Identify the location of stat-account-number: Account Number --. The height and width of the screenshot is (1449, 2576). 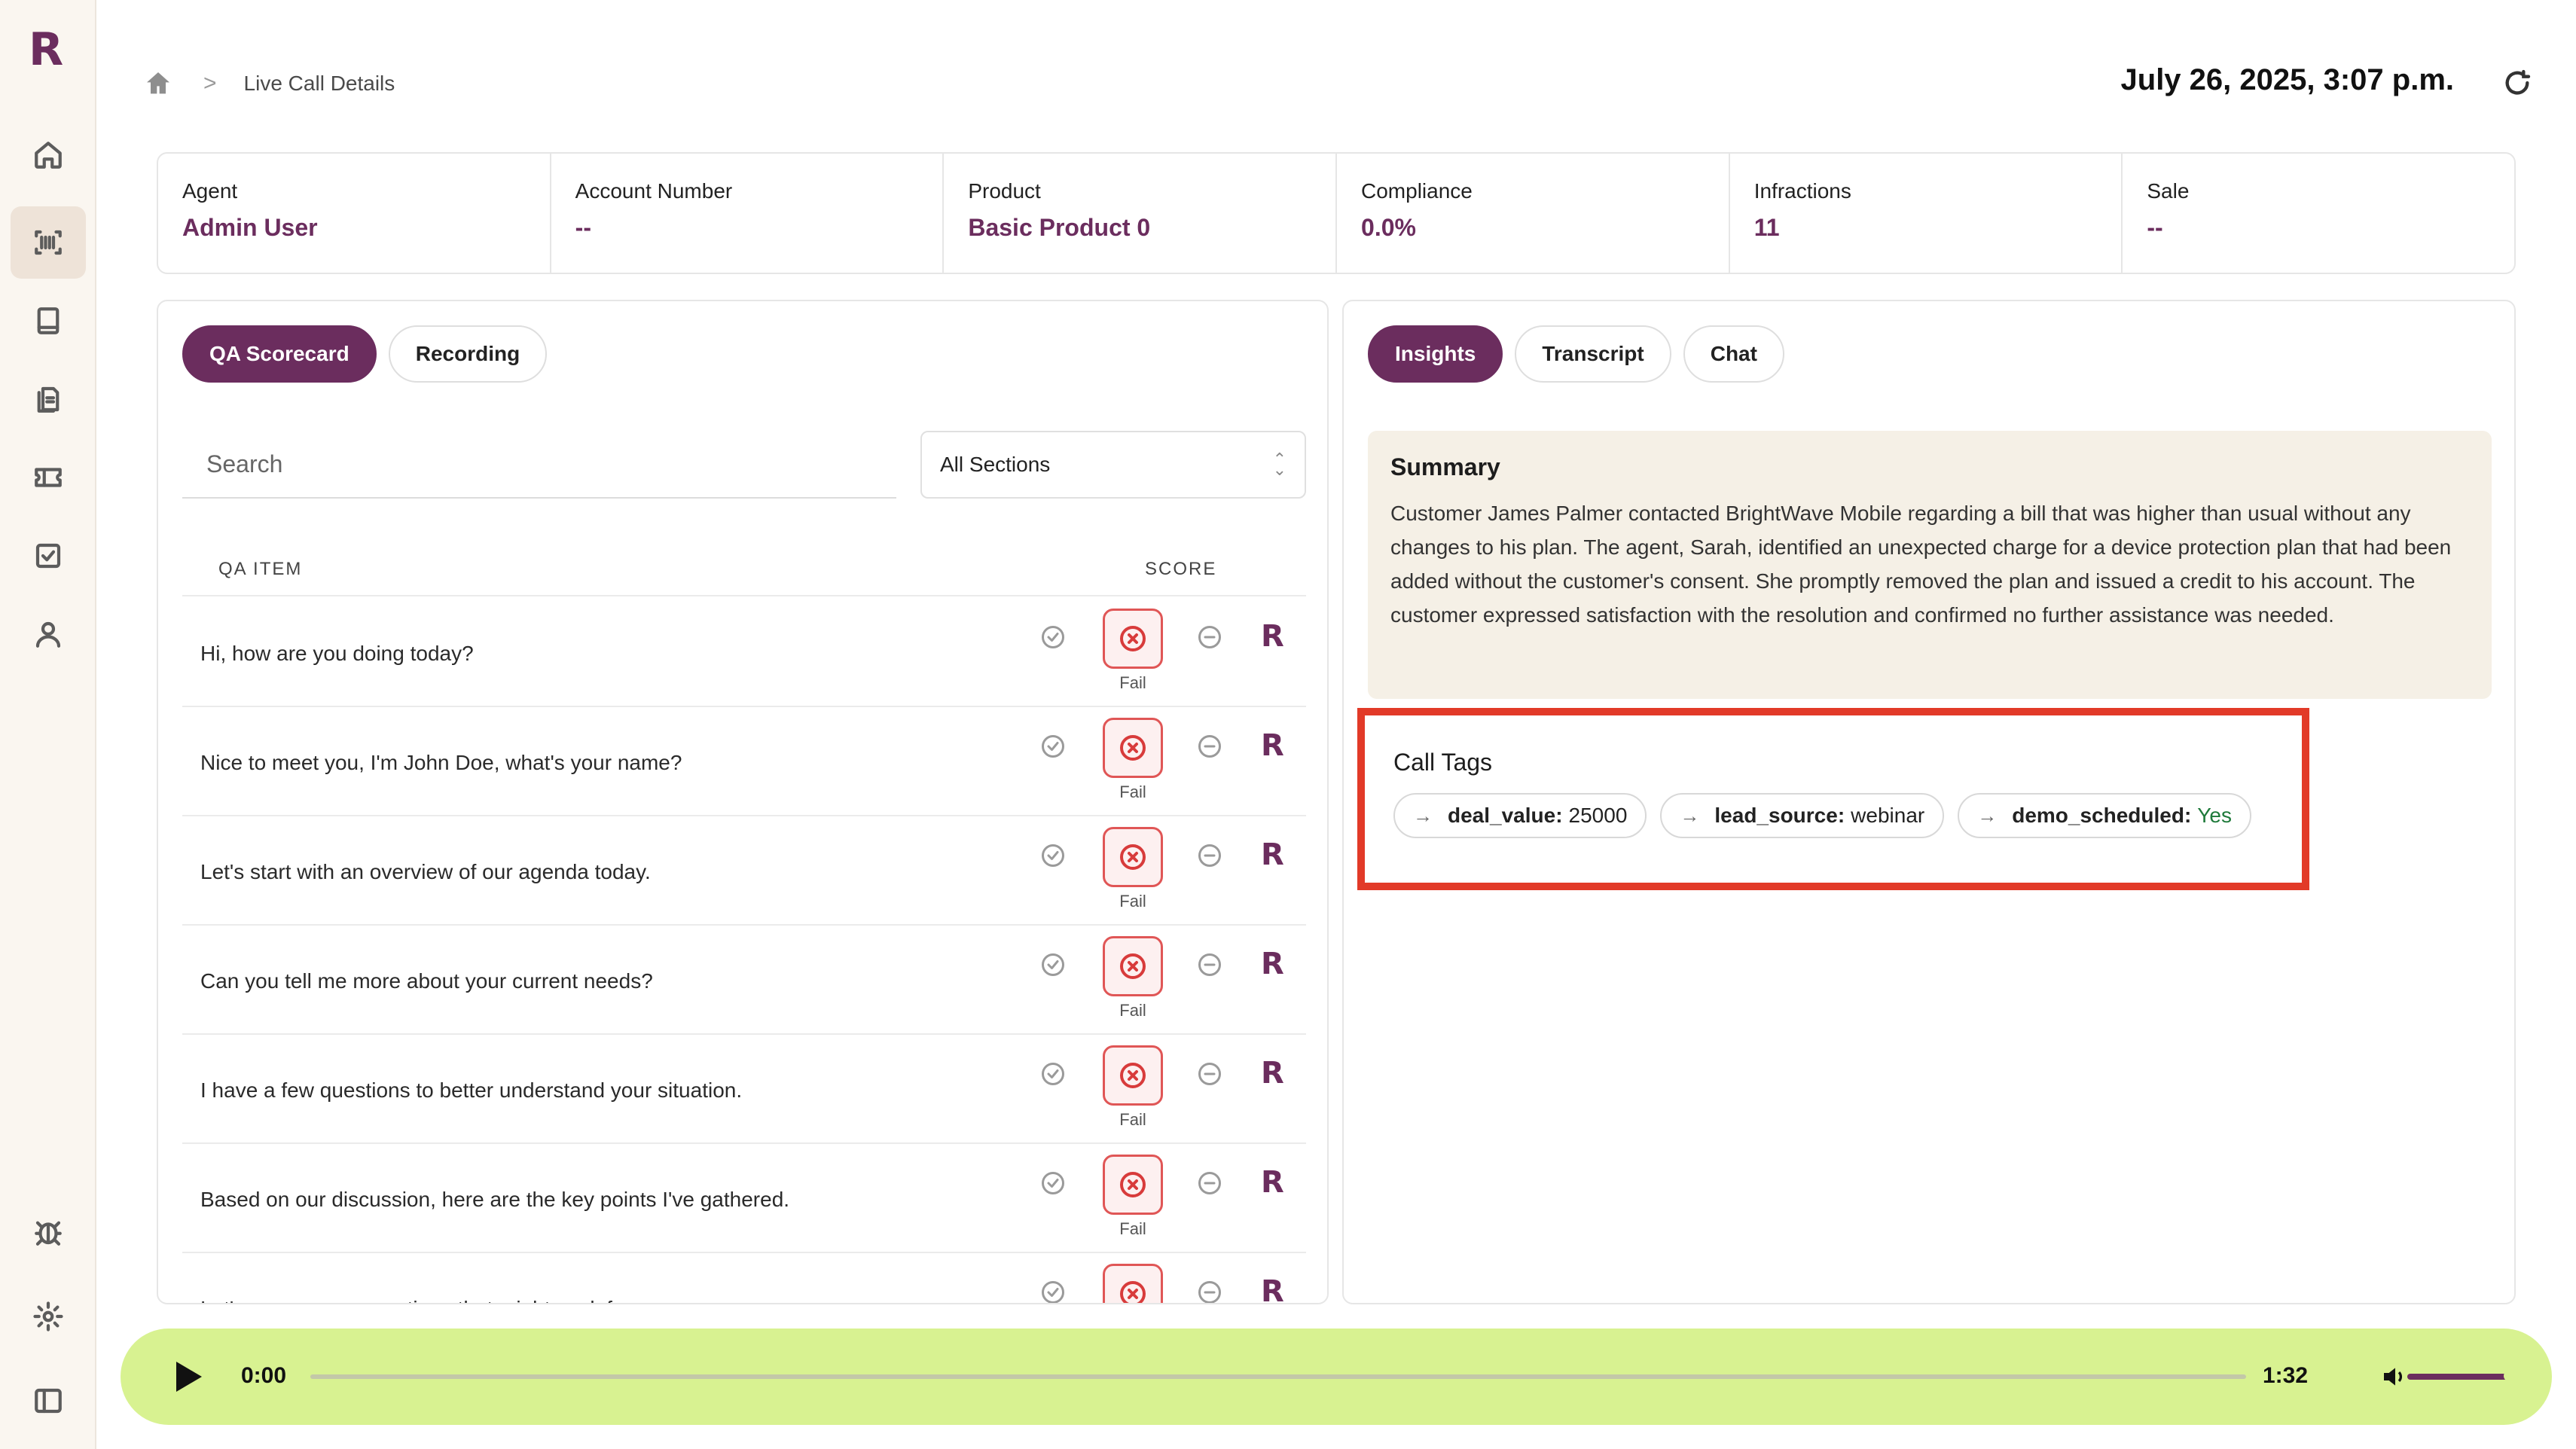
(748, 214).